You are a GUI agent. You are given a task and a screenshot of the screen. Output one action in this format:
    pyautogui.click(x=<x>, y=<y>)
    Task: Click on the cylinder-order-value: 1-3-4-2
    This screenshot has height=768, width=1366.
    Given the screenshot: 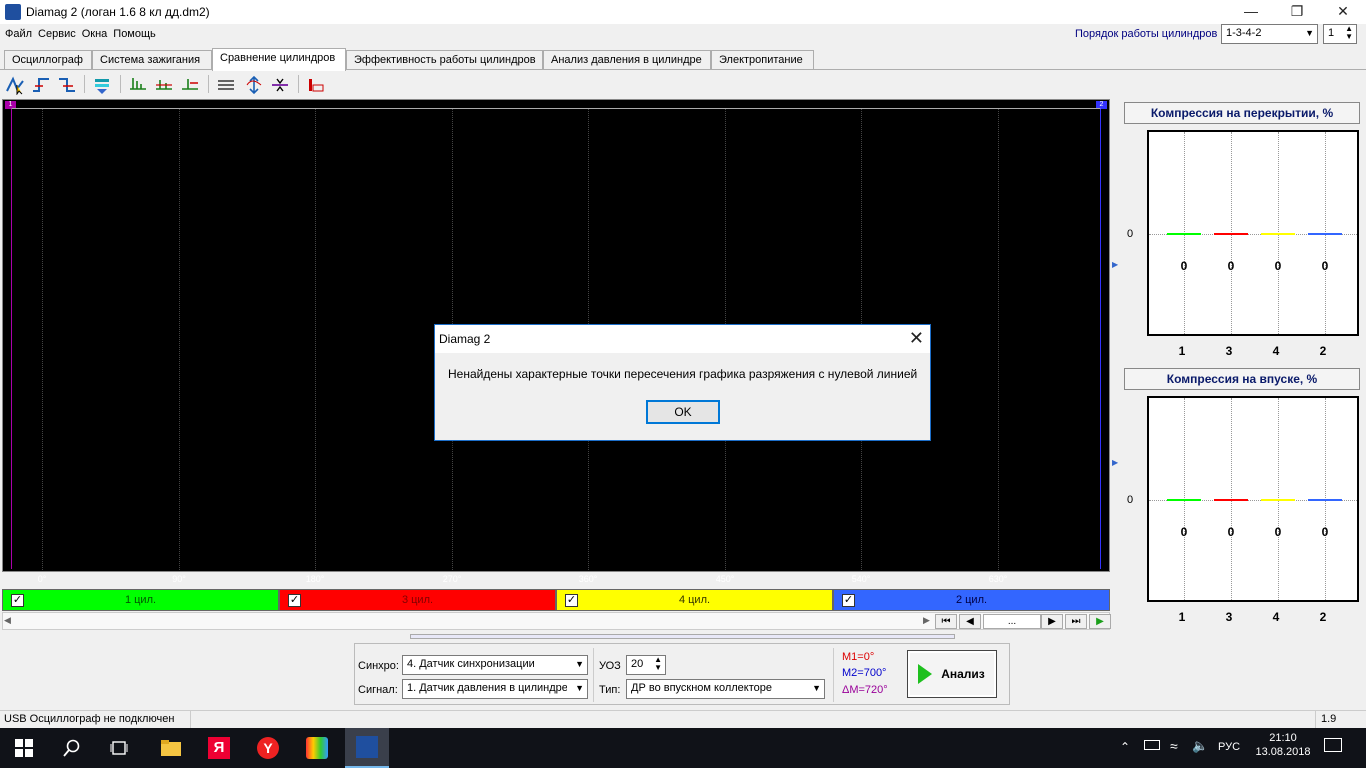 What is the action you would take?
    pyautogui.click(x=1244, y=33)
    